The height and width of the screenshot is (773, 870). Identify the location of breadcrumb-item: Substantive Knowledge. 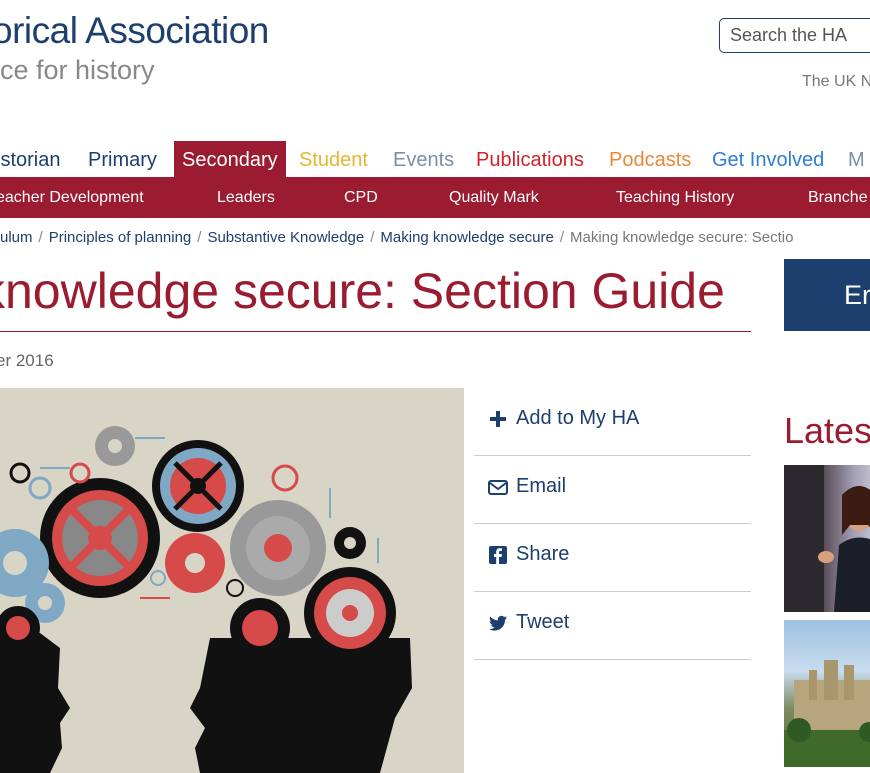
(285, 237).